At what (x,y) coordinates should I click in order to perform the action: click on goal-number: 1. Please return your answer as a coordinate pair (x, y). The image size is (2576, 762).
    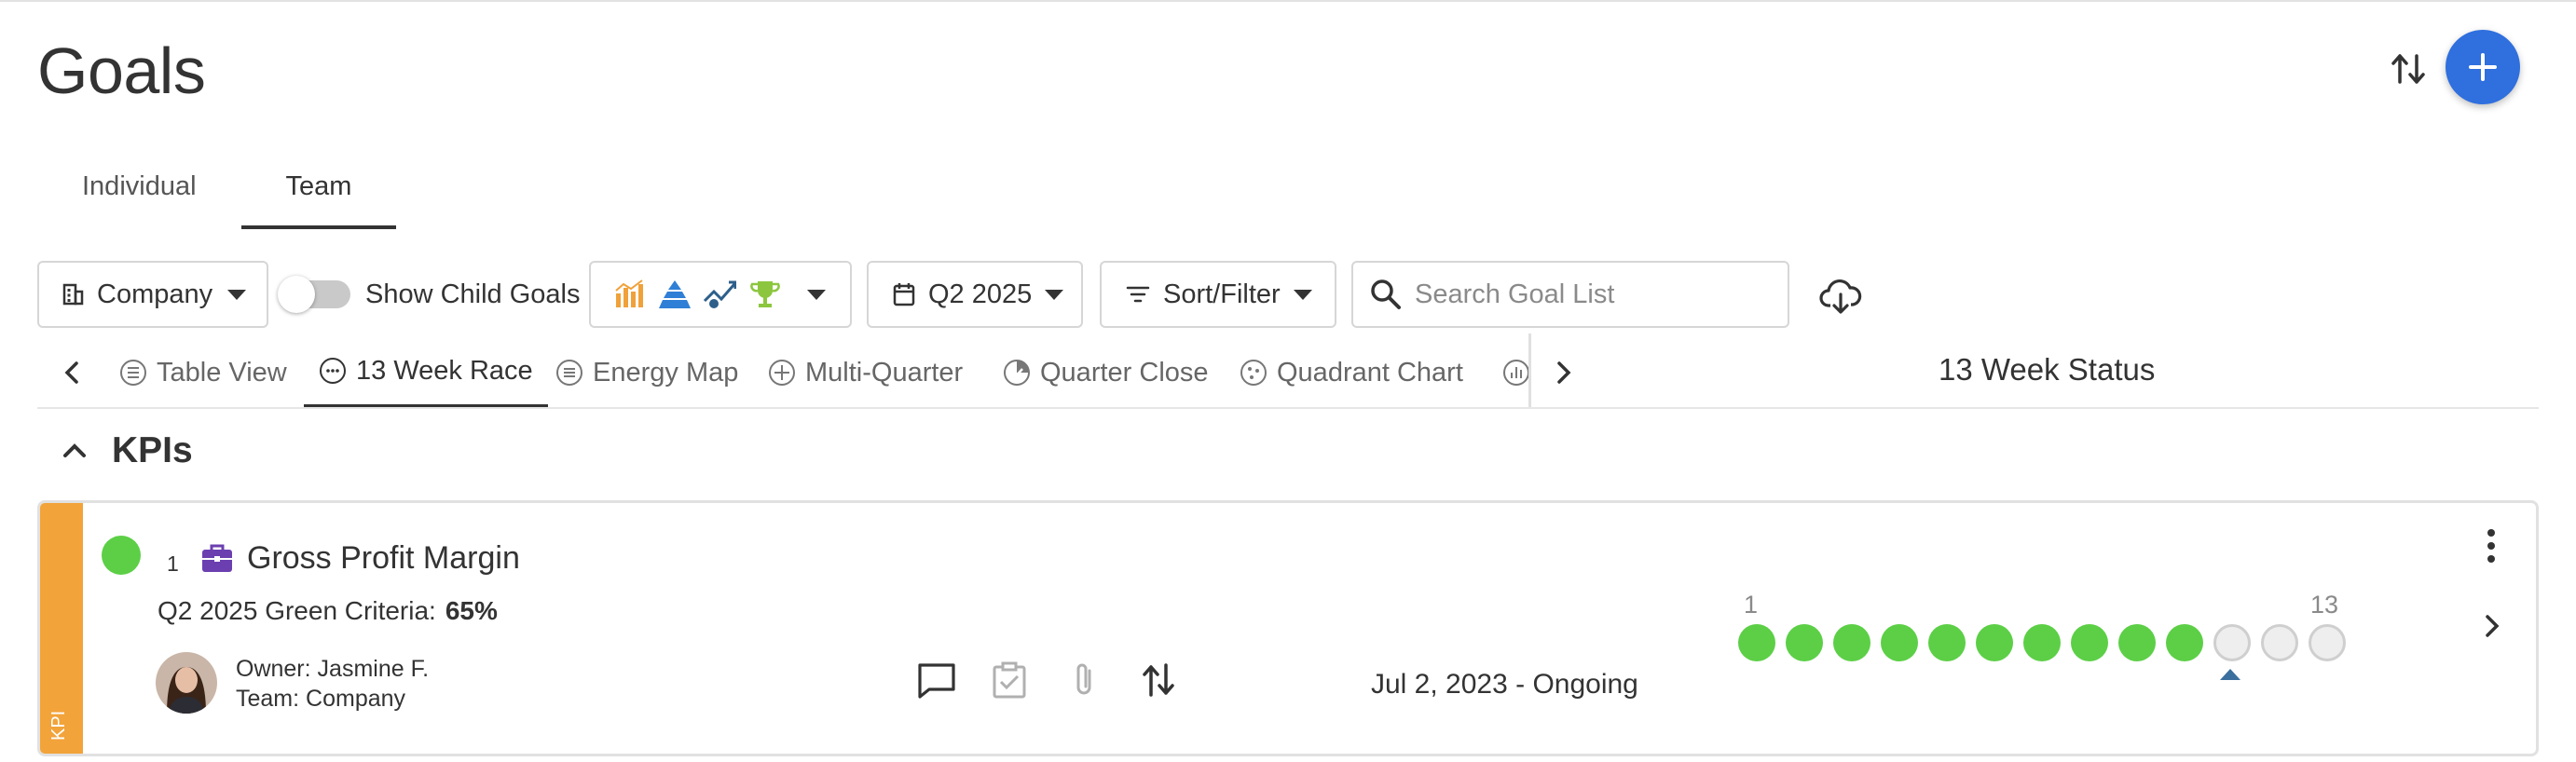
    Looking at the image, I should click on (173, 563).